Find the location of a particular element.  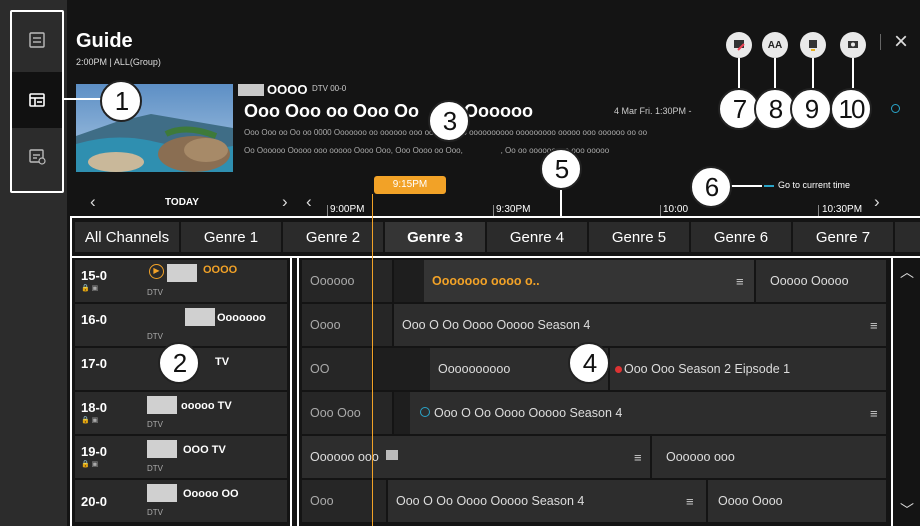

tab-genre-2: Genre 2 is located at coordinates (333, 237).